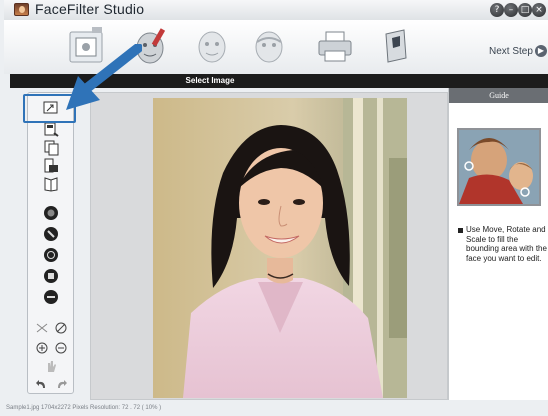 This screenshot has width=548, height=416. What do you see at coordinates (541, 51) in the screenshot?
I see `next-step-arrow-icon: ▶` at bounding box center [541, 51].